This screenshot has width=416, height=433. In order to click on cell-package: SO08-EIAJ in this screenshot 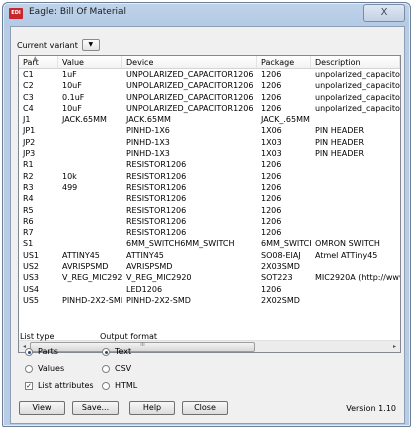, I will do `click(281, 255)`.